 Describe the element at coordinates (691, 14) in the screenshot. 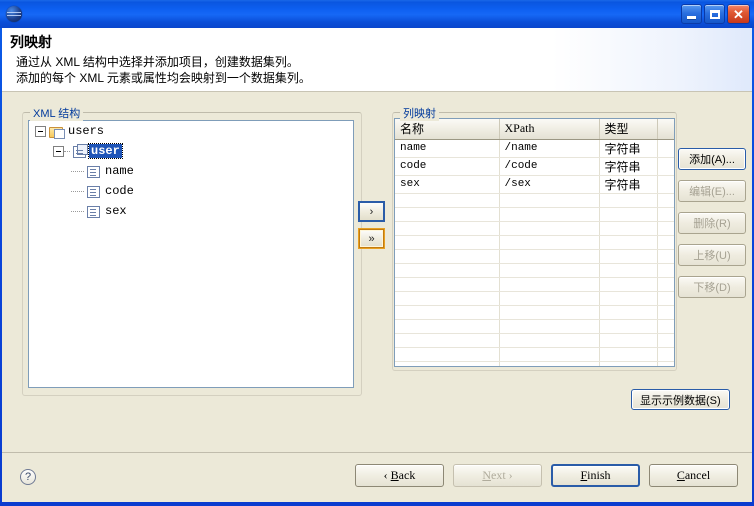

I see `minimize-button` at that location.